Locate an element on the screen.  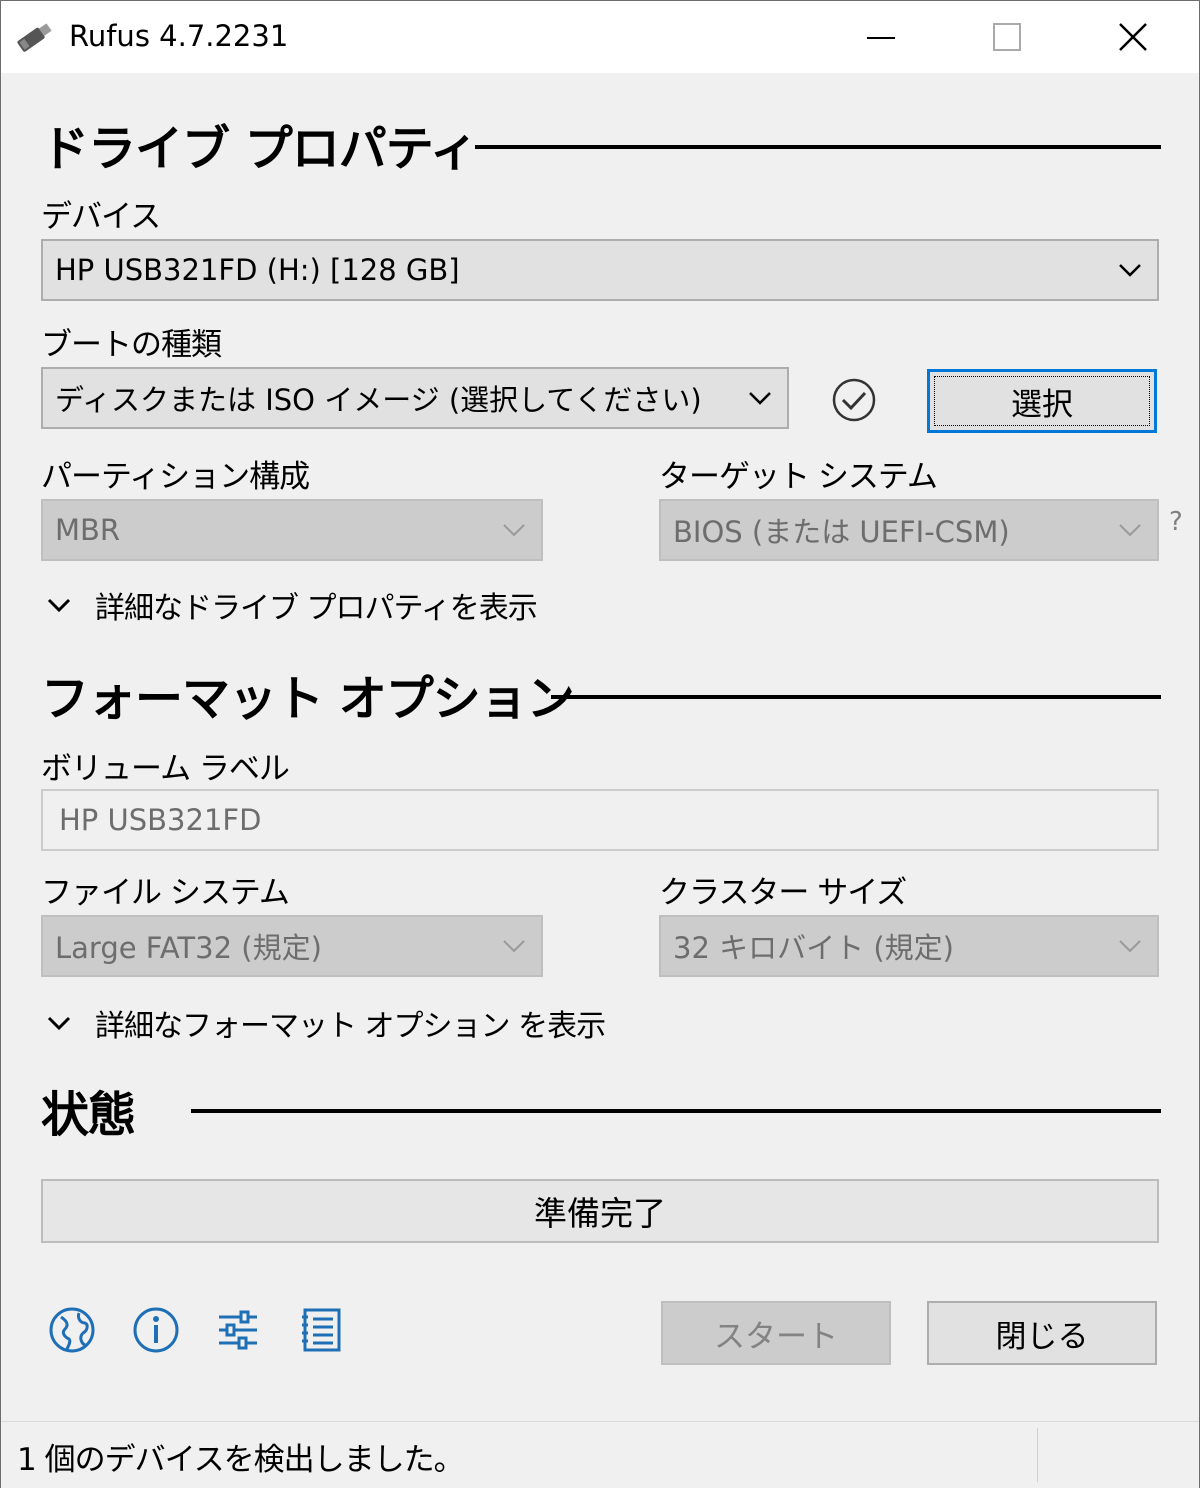
log-icon is located at coordinates (322, 1330).